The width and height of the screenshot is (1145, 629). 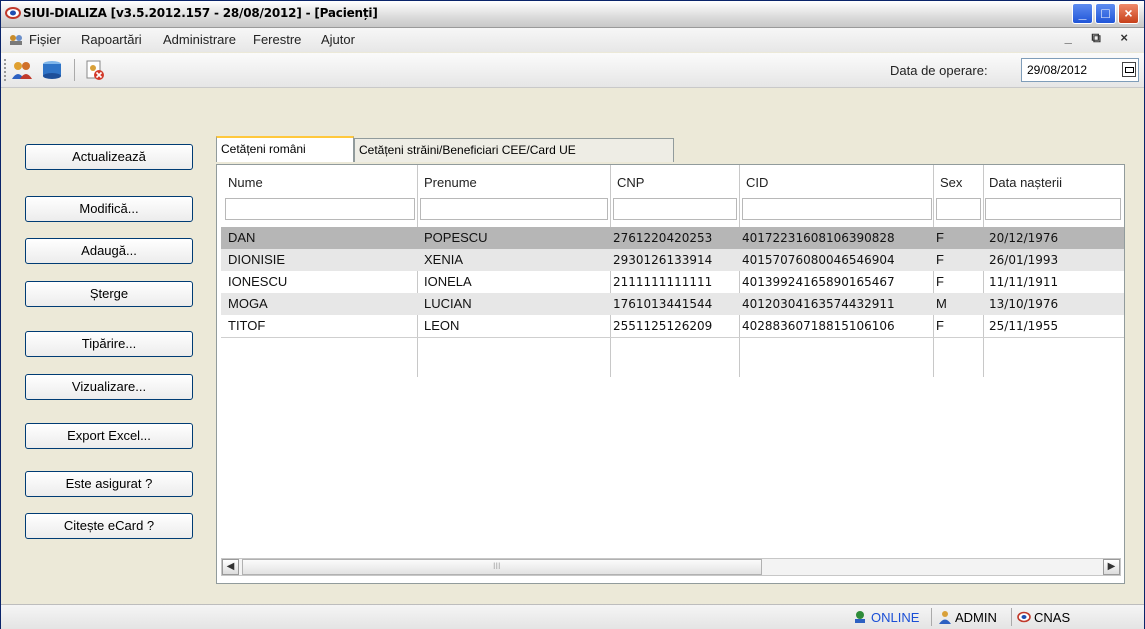 What do you see at coordinates (45, 39) in the screenshot?
I see `menu-fisier: Fișier` at bounding box center [45, 39].